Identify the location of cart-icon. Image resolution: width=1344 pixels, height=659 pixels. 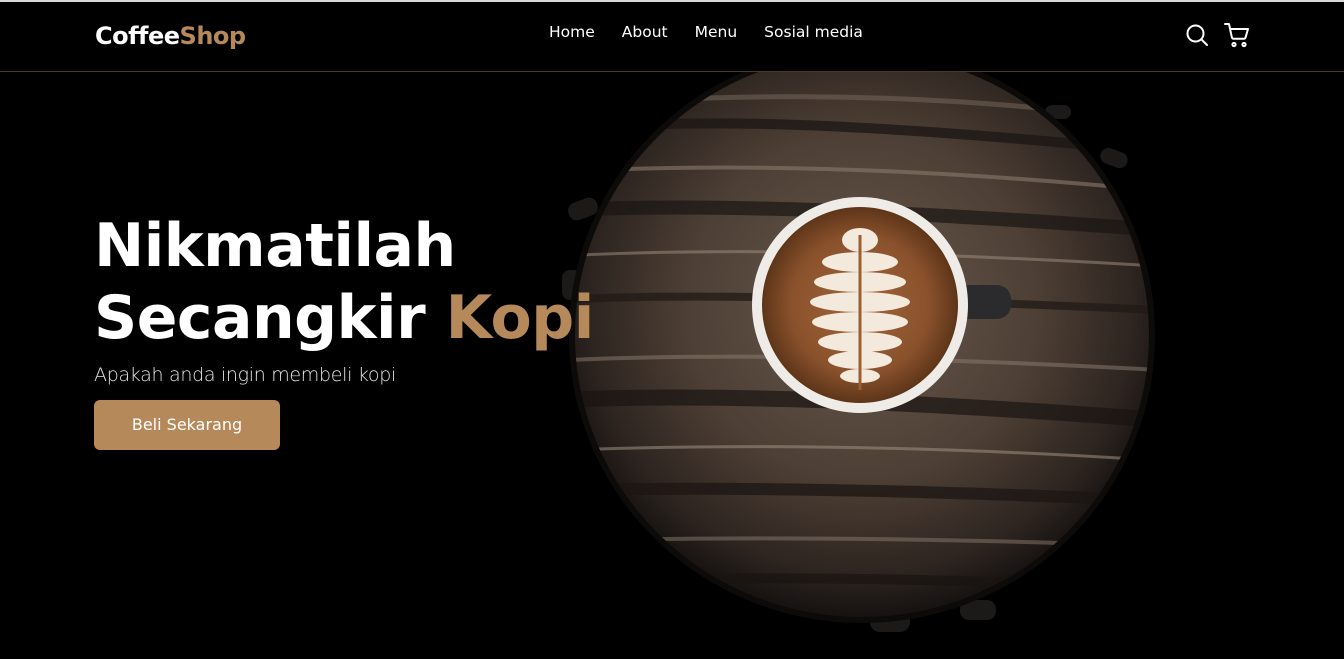
(1237, 35).